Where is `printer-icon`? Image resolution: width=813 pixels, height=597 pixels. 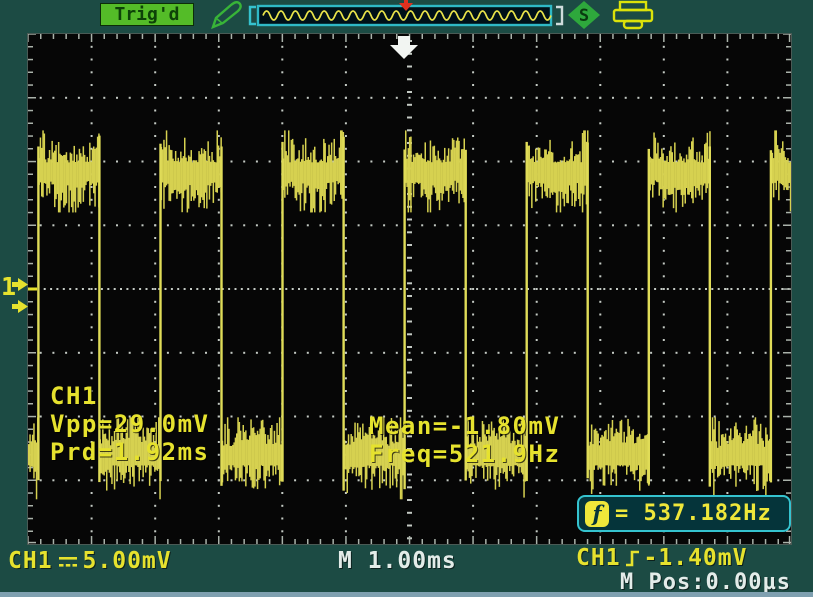 printer-icon is located at coordinates (633, 15).